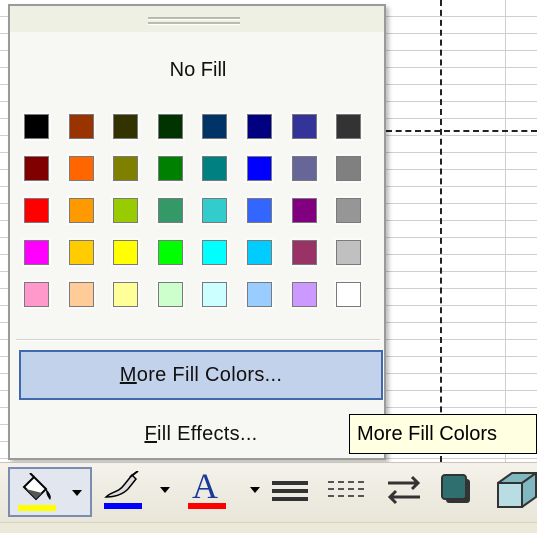 This screenshot has height=533, width=537. What do you see at coordinates (223, 490) in the screenshot?
I see `font-color-button: A` at bounding box center [223, 490].